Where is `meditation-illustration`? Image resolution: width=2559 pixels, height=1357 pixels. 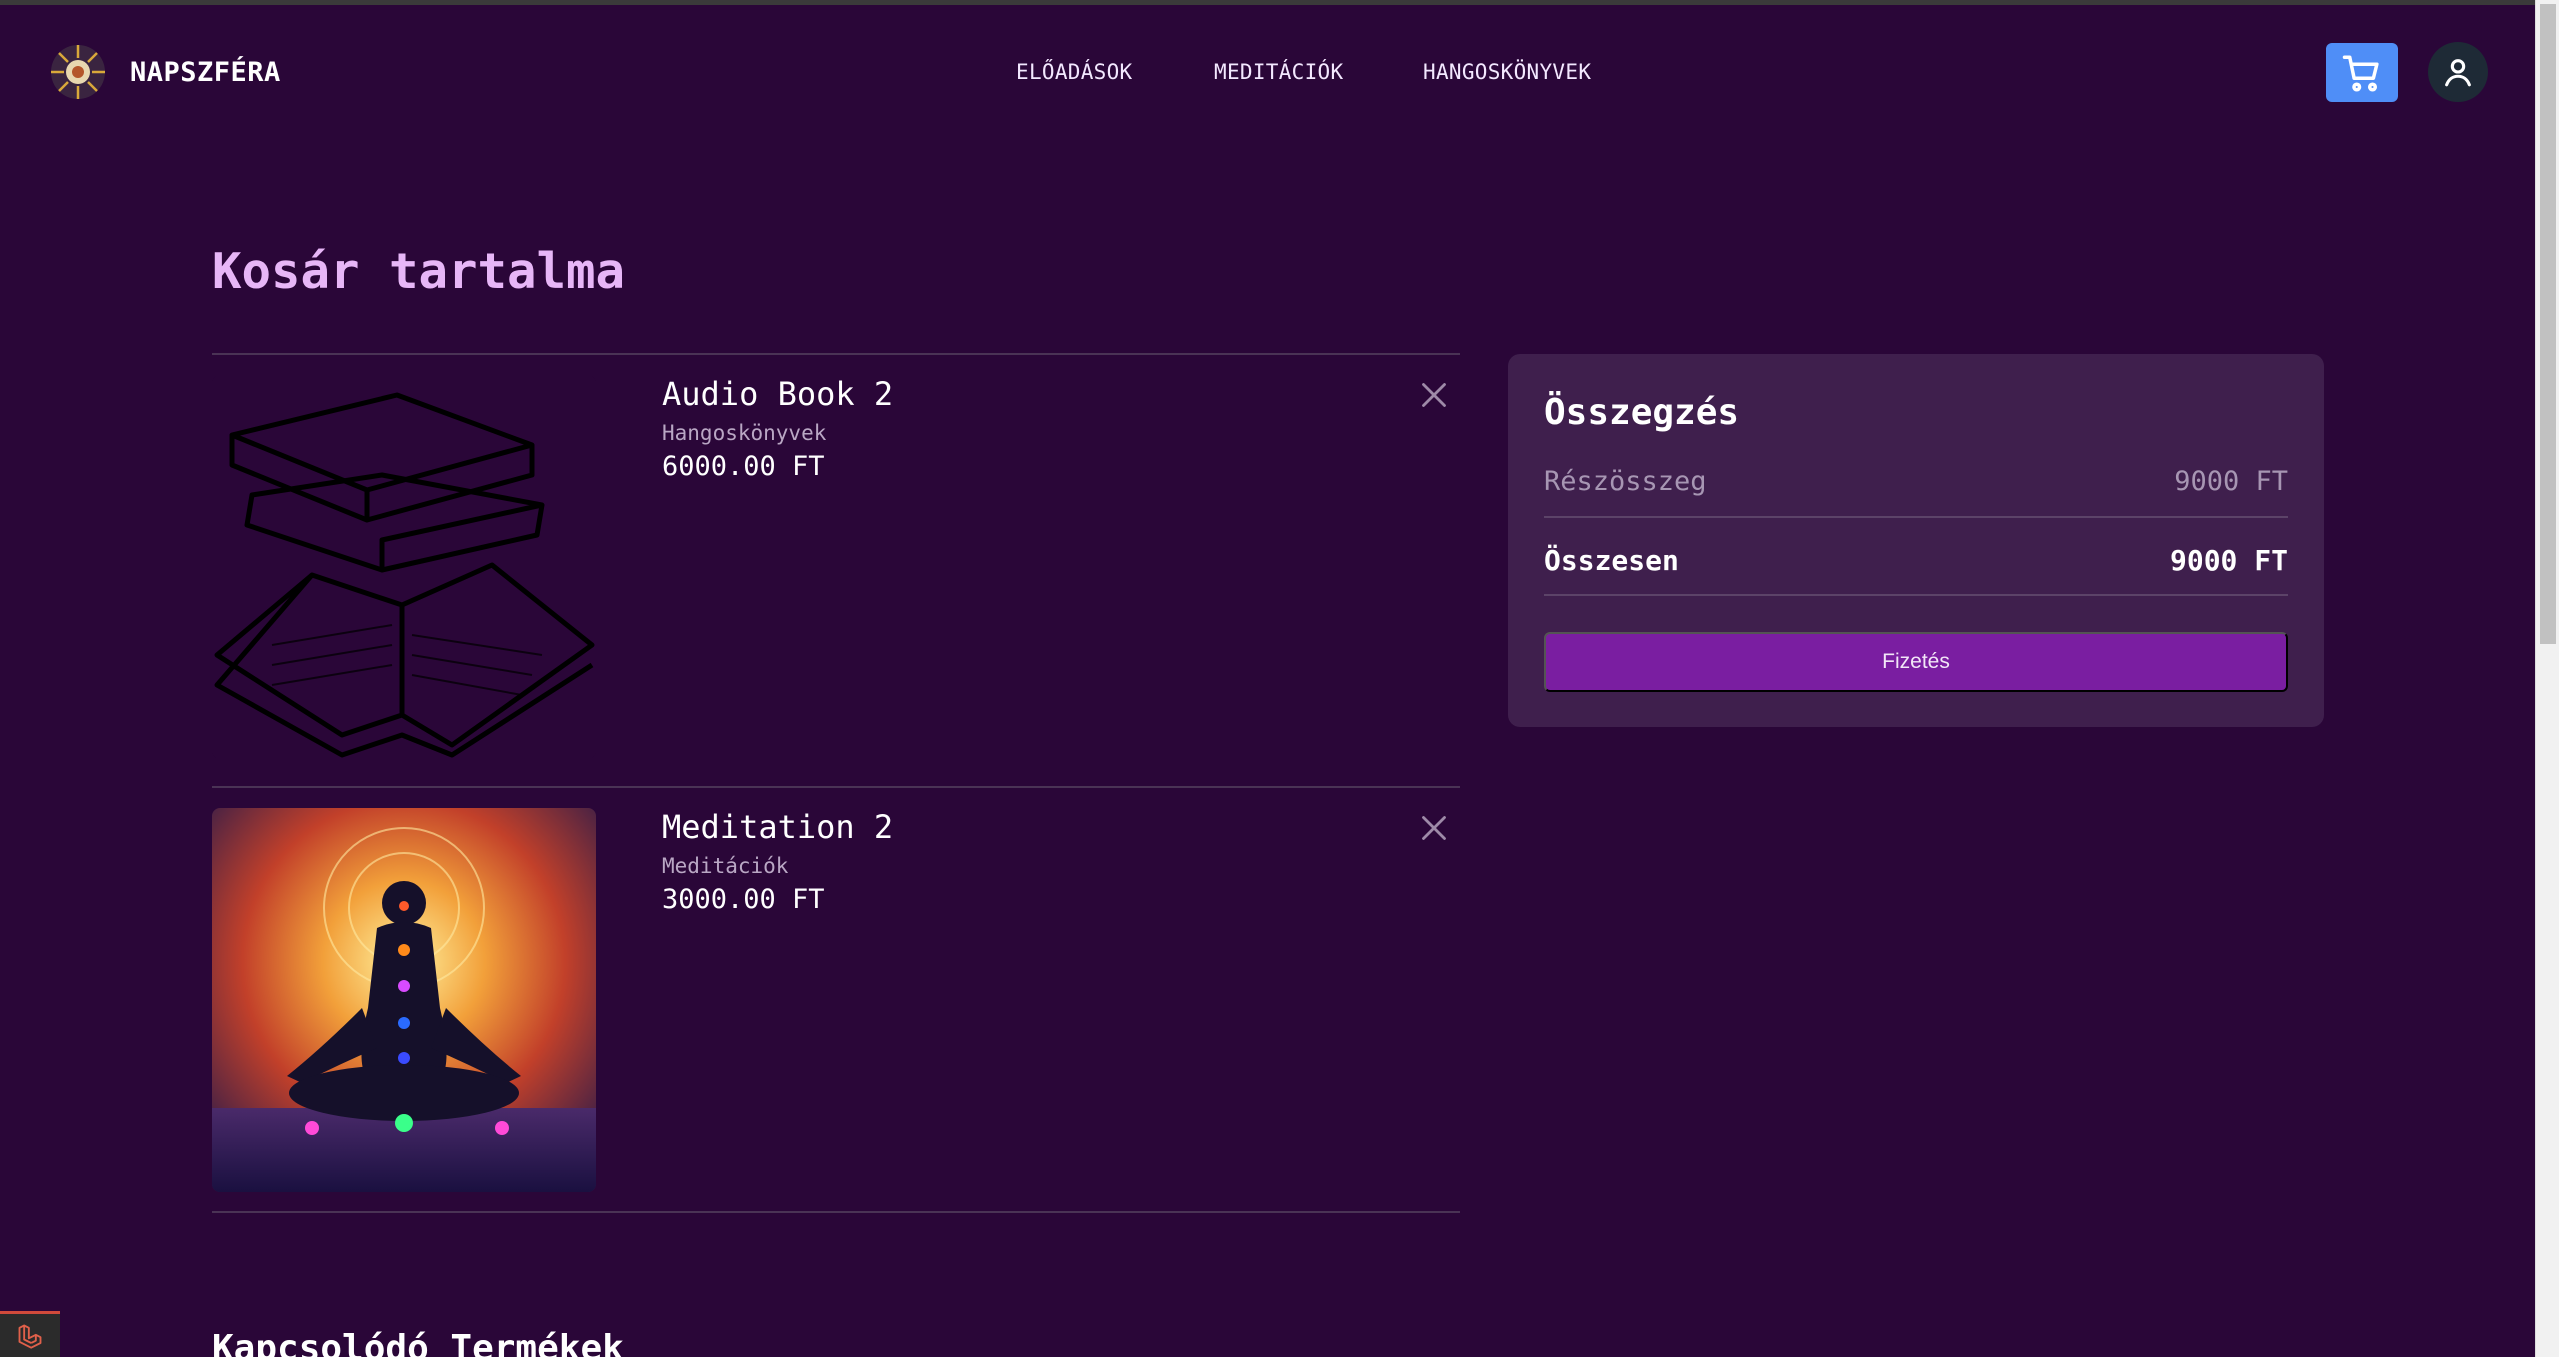 meditation-illustration is located at coordinates (404, 1000).